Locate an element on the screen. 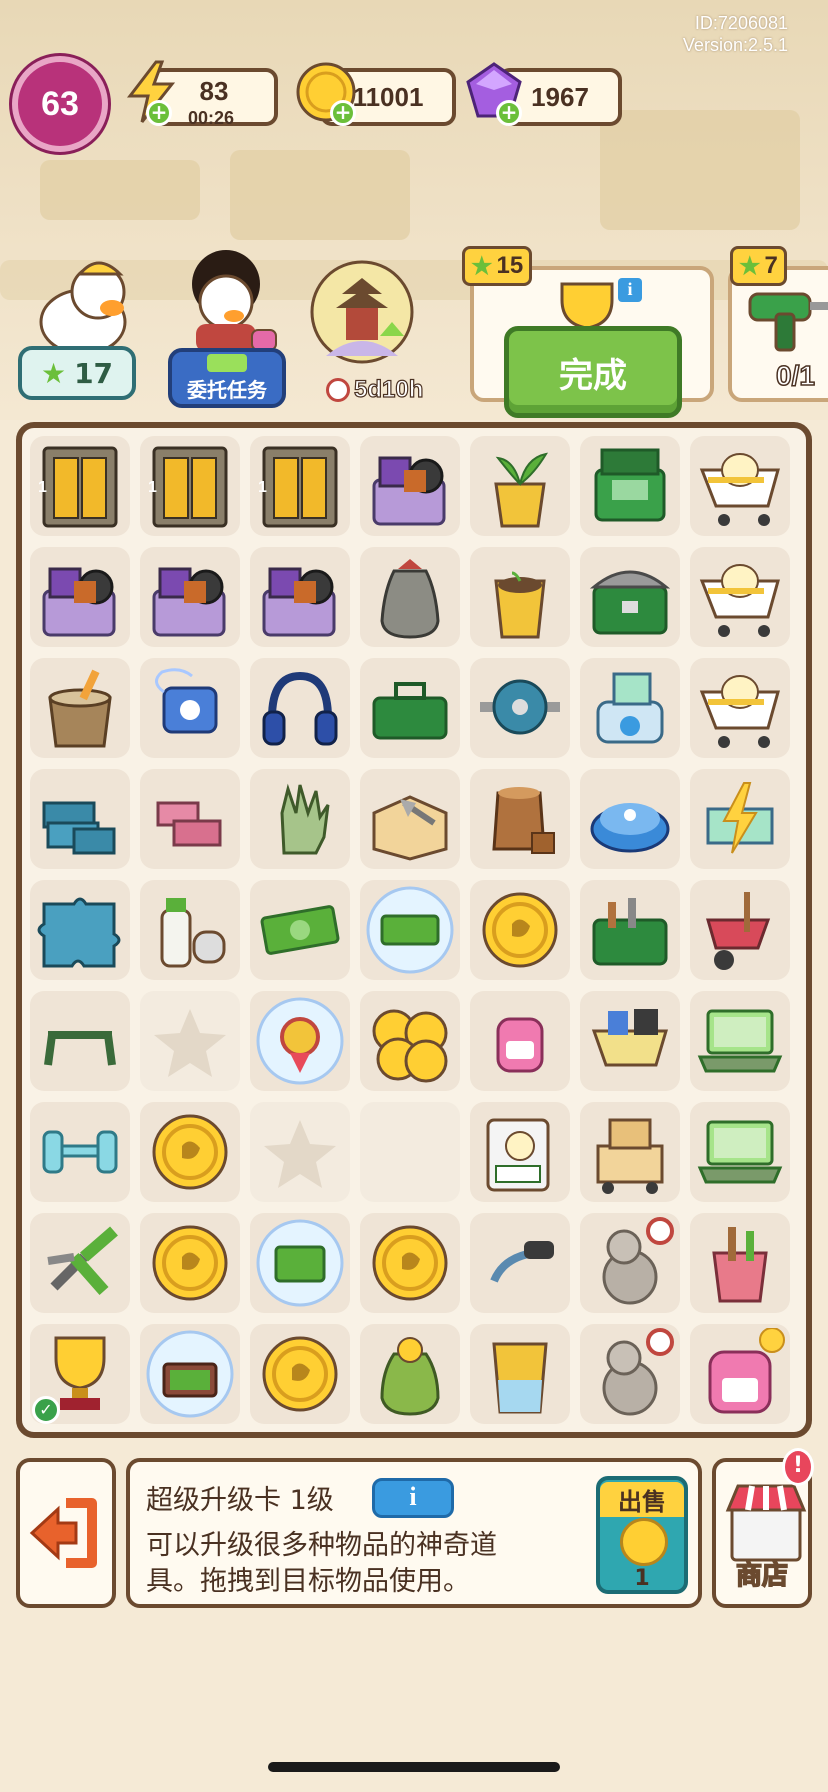 The height and width of the screenshot is (1792, 828). entrust-task-button: 委托任务 is located at coordinates (227, 378).